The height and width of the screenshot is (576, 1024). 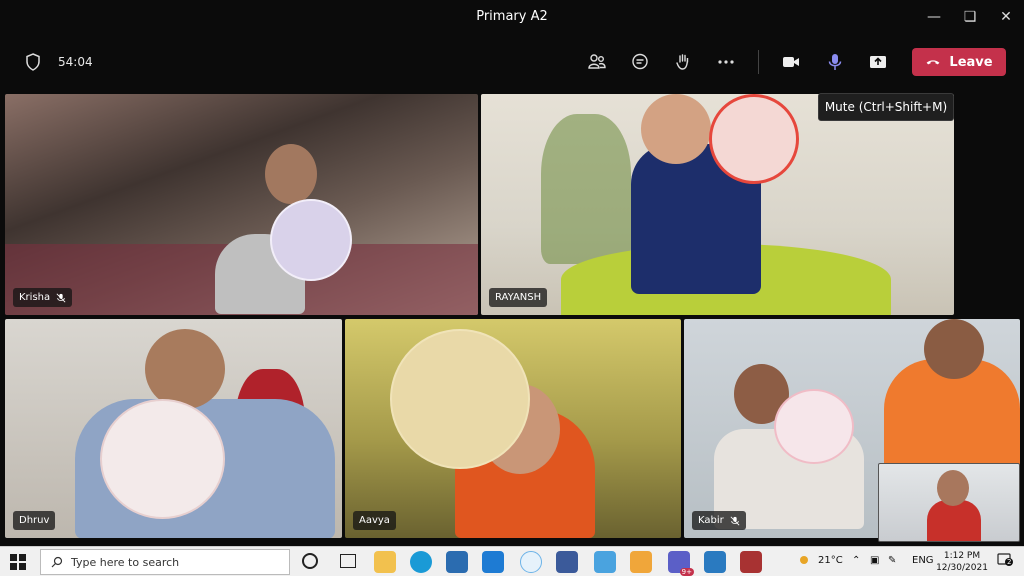 I want to click on participant-label: Kabir, so click(x=719, y=520).